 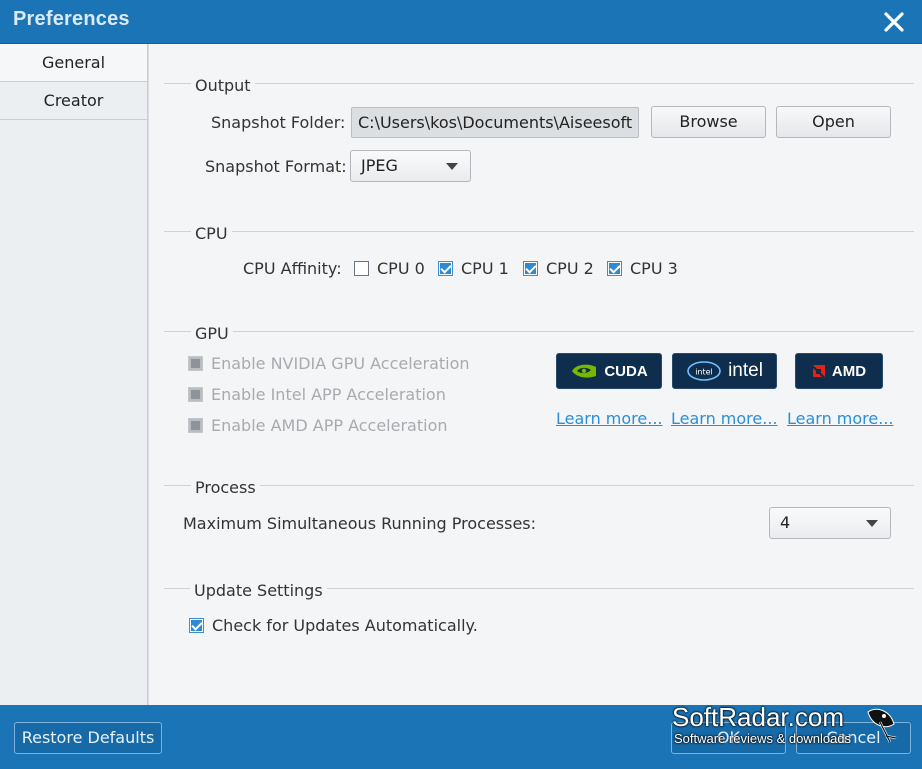 I want to click on auto-update-checkbox: Check for Updates Automatically., so click(x=333, y=625).